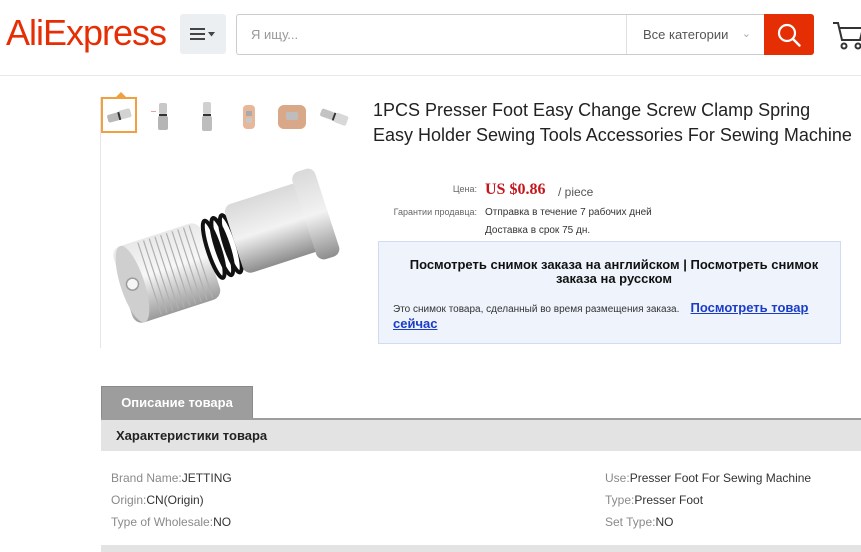  What do you see at coordinates (746, 34) in the screenshot?
I see `chevron-down-icon: ⌄` at bounding box center [746, 34].